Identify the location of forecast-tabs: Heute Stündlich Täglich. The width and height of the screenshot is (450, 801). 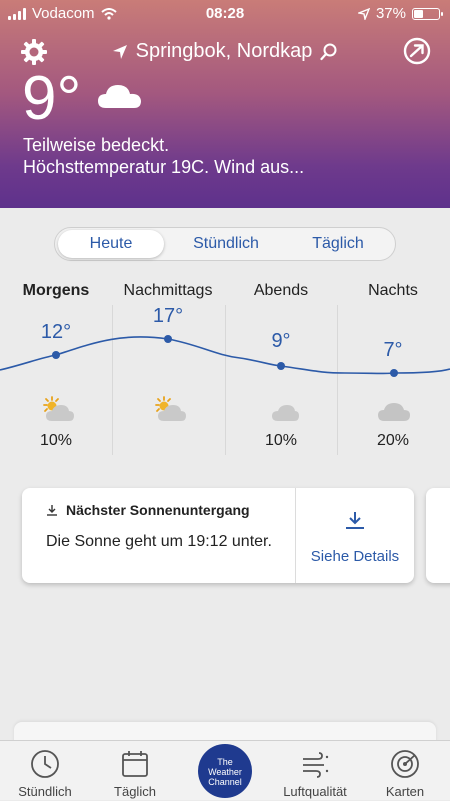
(225, 244).